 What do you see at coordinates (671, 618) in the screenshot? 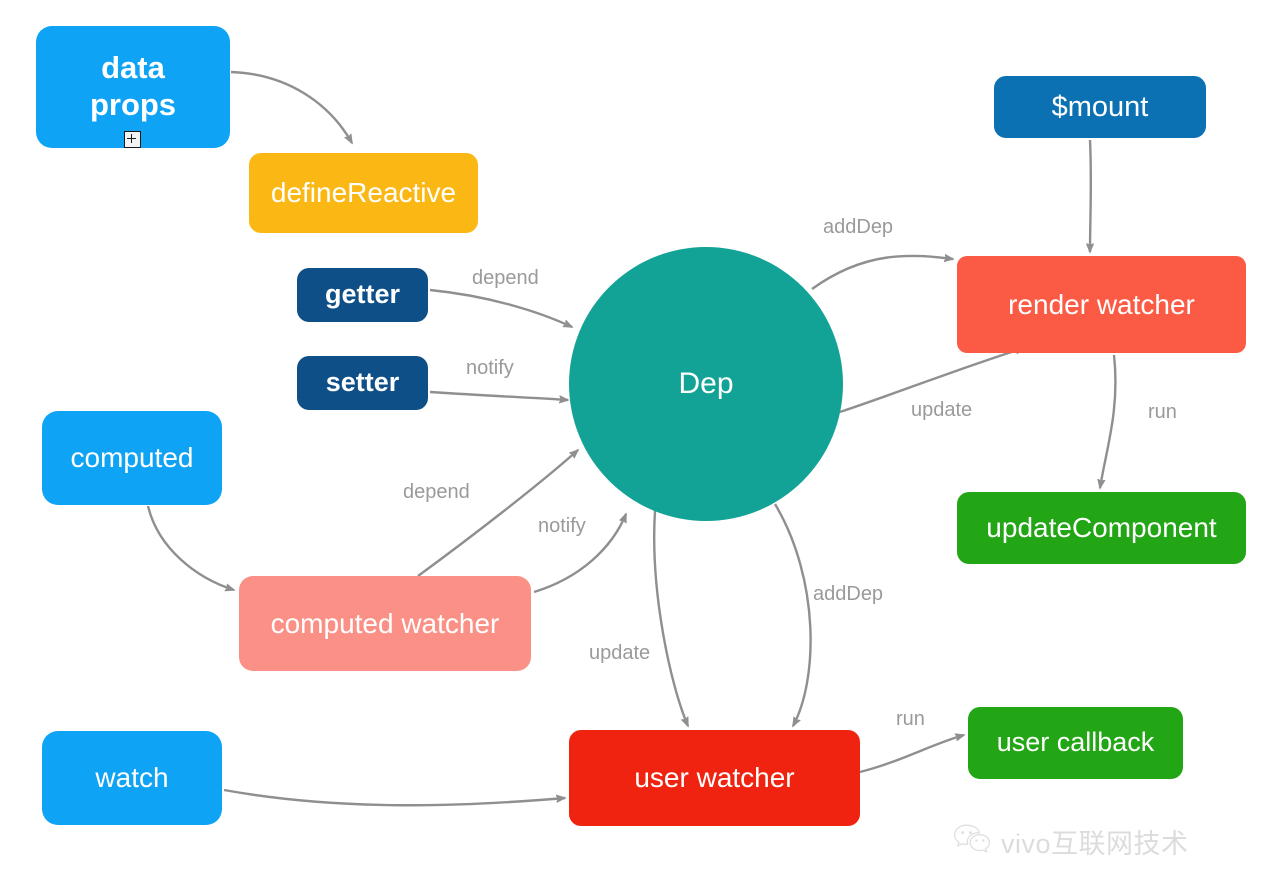
I see `edge-dep-to-user-watcher-update` at bounding box center [671, 618].